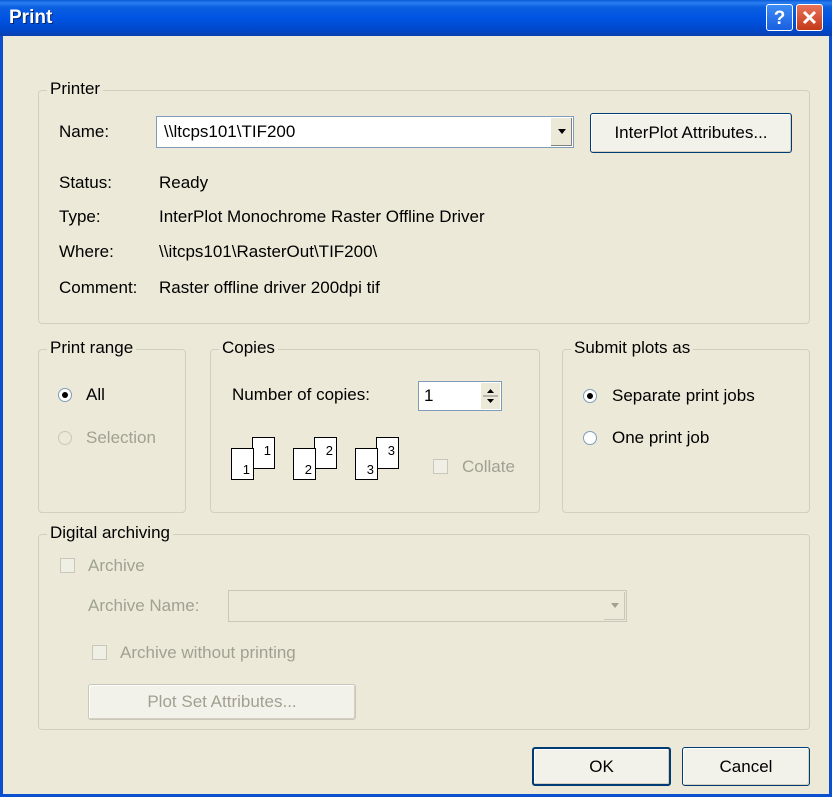  I want to click on title-bar: Print ?, so click(416, 18).